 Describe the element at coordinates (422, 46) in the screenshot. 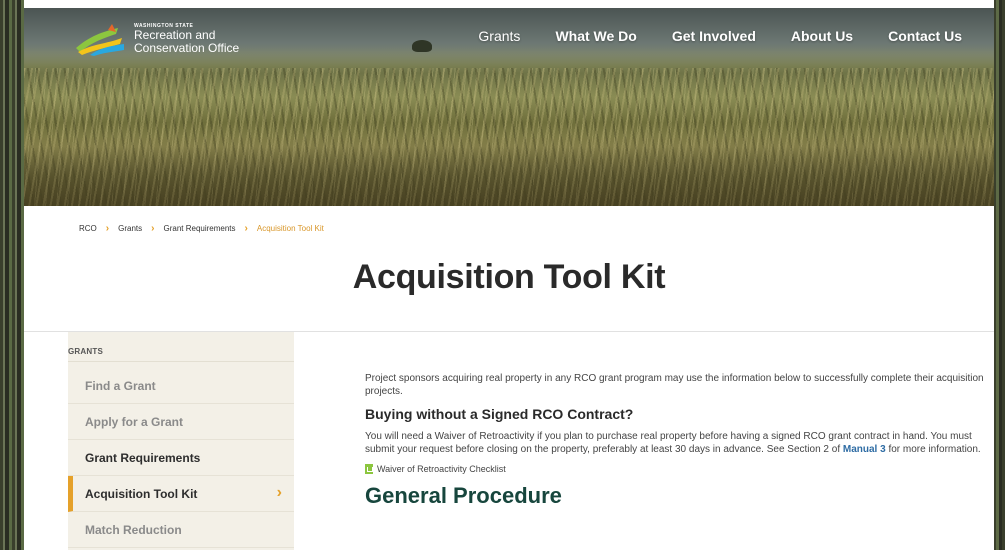

I see `hero-tree` at that location.